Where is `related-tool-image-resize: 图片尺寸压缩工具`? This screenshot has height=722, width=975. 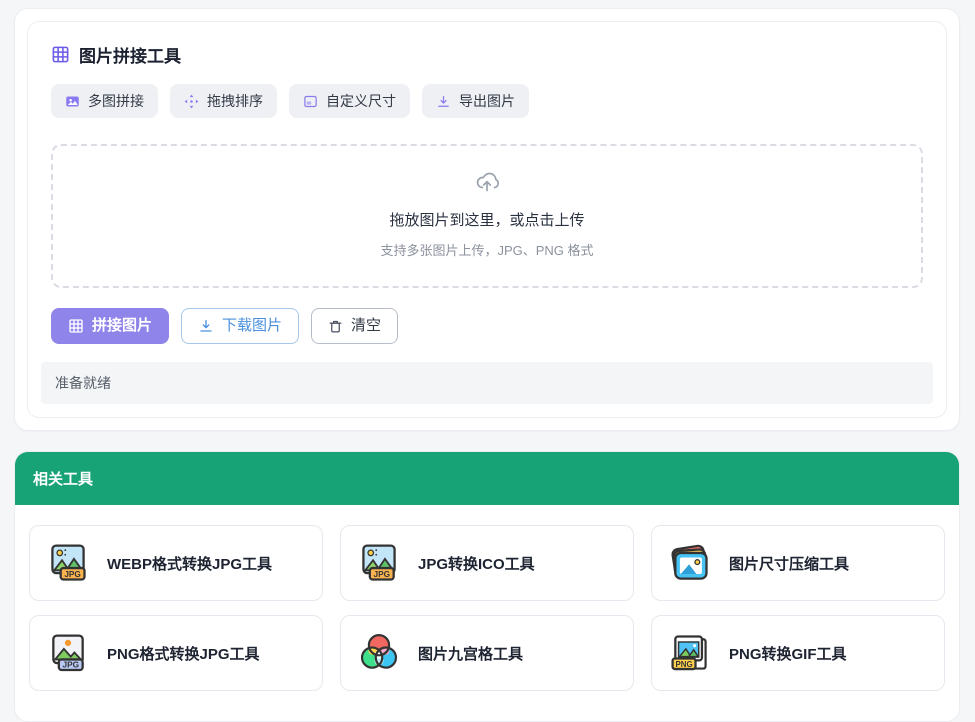
related-tool-image-resize: 图片尺寸压缩工具 is located at coordinates (798, 563).